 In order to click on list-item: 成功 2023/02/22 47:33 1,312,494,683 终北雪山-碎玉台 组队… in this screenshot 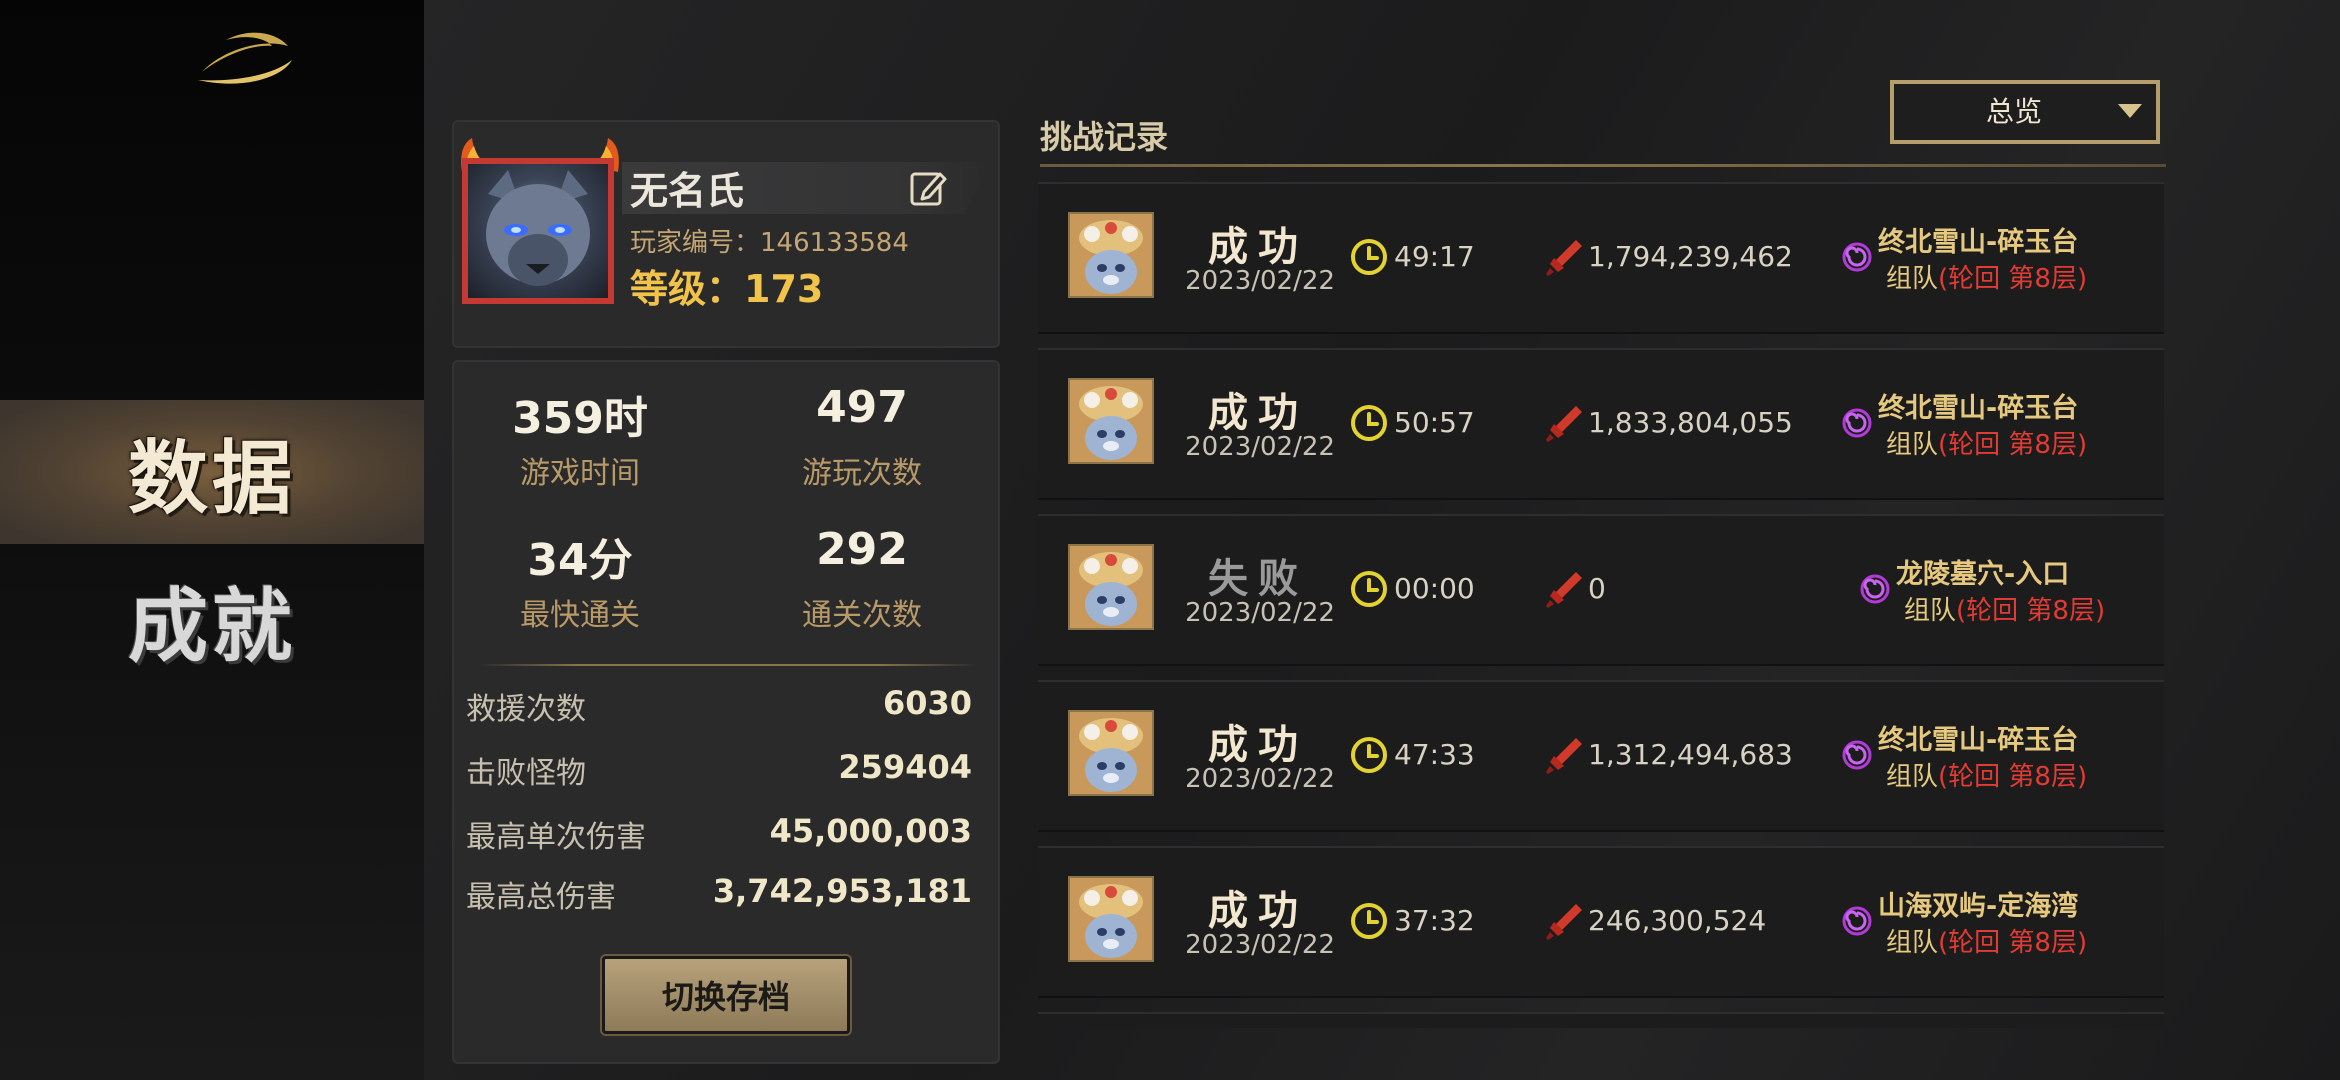, I will do `click(1601, 755)`.